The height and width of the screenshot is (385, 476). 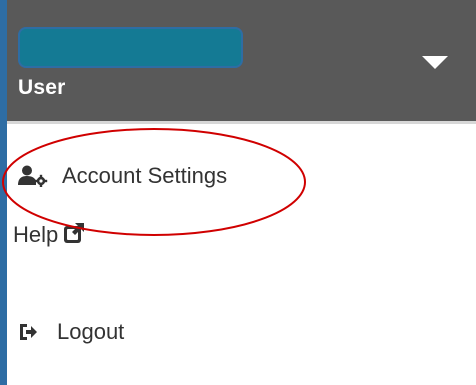 What do you see at coordinates (28, 332) in the screenshot?
I see `sign-out-icon` at bounding box center [28, 332].